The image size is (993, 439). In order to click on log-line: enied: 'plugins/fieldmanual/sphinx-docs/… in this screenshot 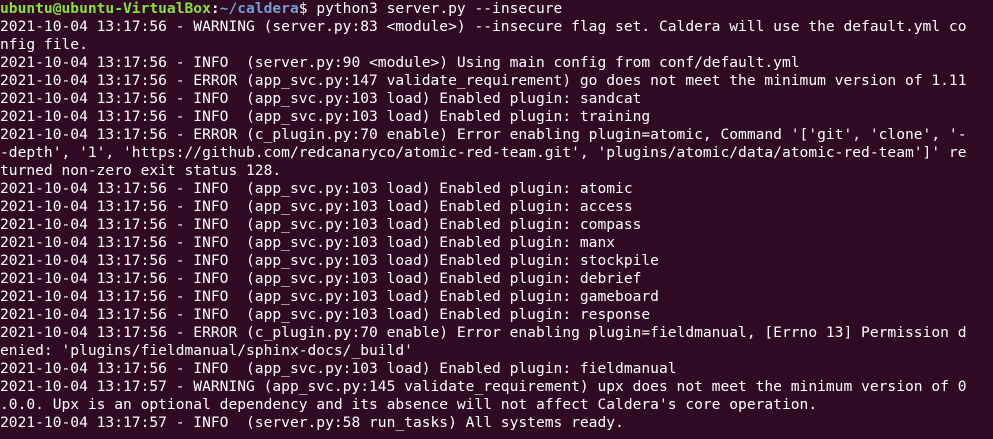, I will do `click(206, 350)`.